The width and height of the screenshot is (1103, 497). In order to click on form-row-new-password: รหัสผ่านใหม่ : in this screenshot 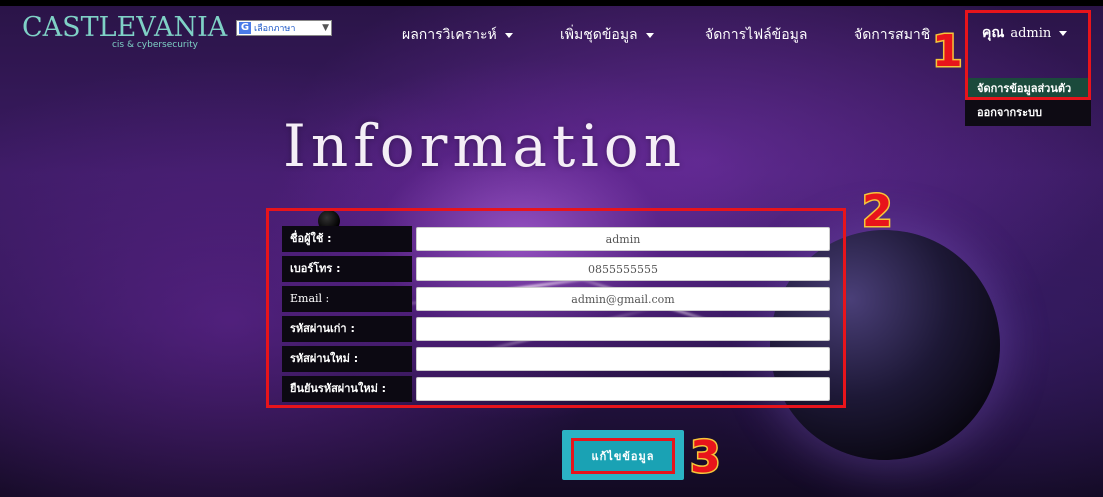, I will do `click(556, 359)`.